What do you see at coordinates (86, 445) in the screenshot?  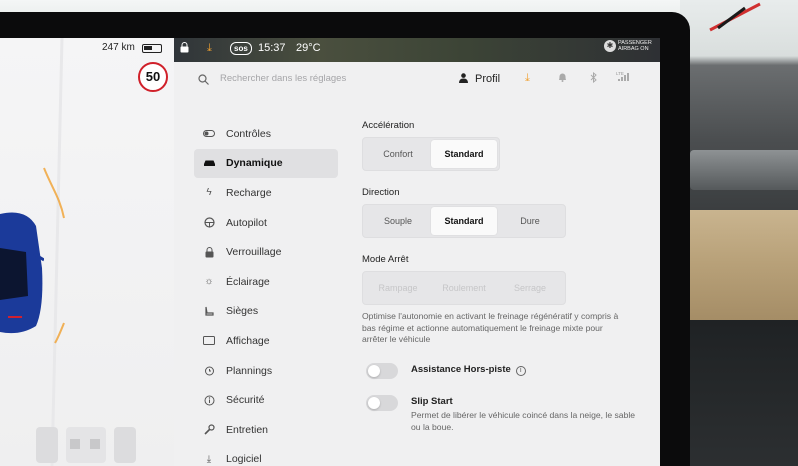 I see `seat-map-thumbnail` at bounding box center [86, 445].